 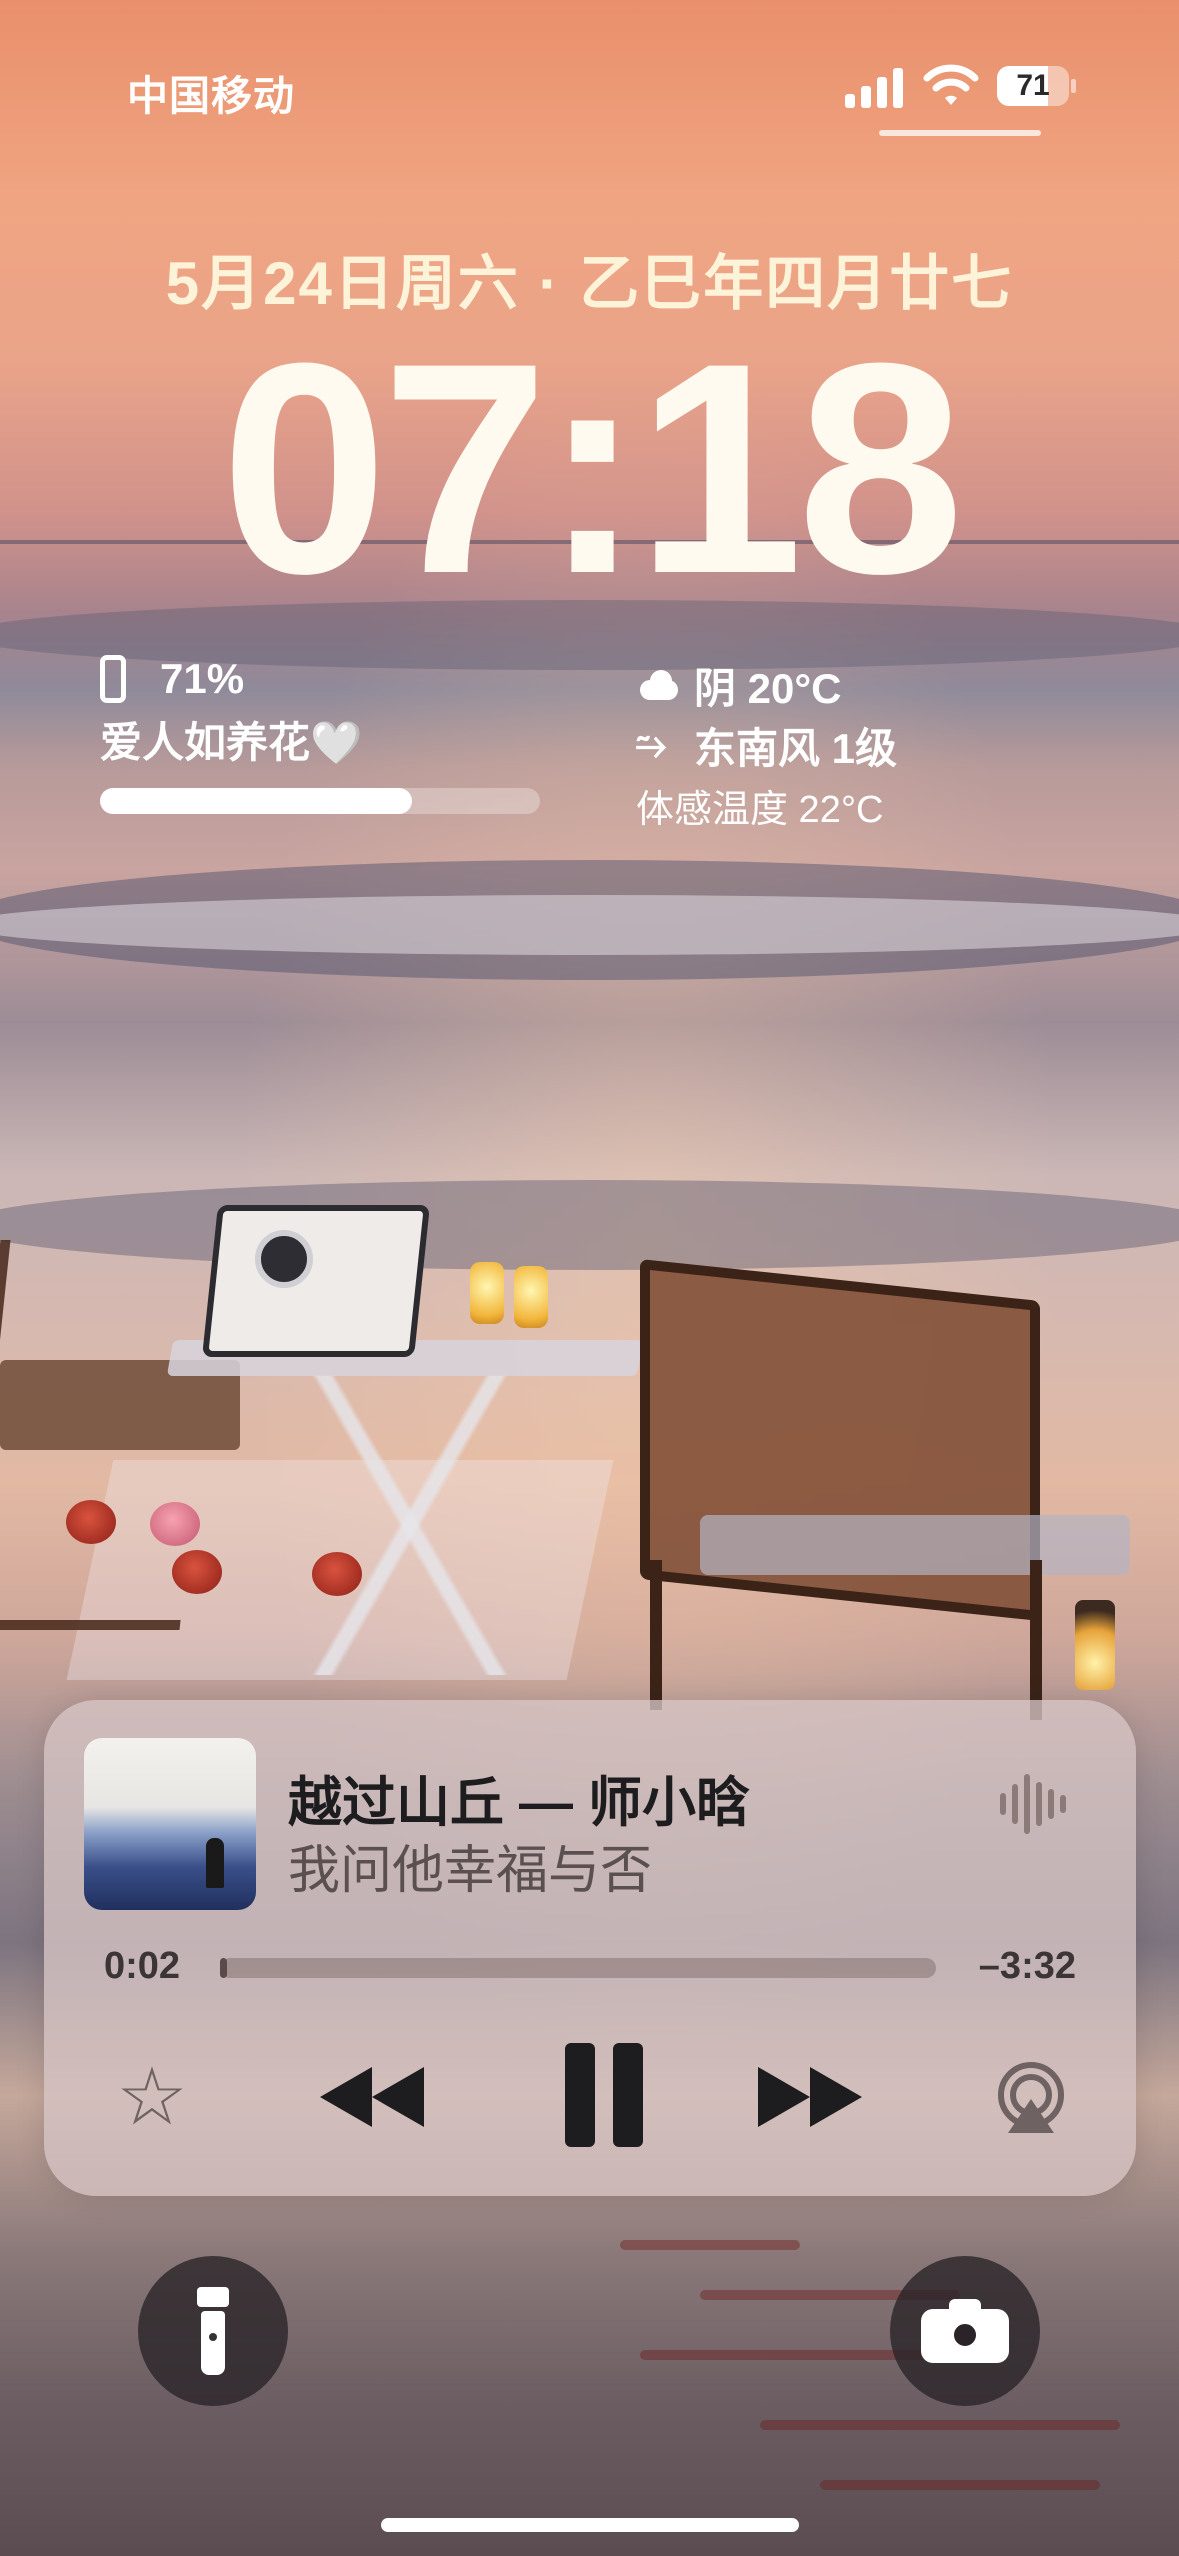 What do you see at coordinates (658, 685) in the screenshot?
I see `cloud-icon` at bounding box center [658, 685].